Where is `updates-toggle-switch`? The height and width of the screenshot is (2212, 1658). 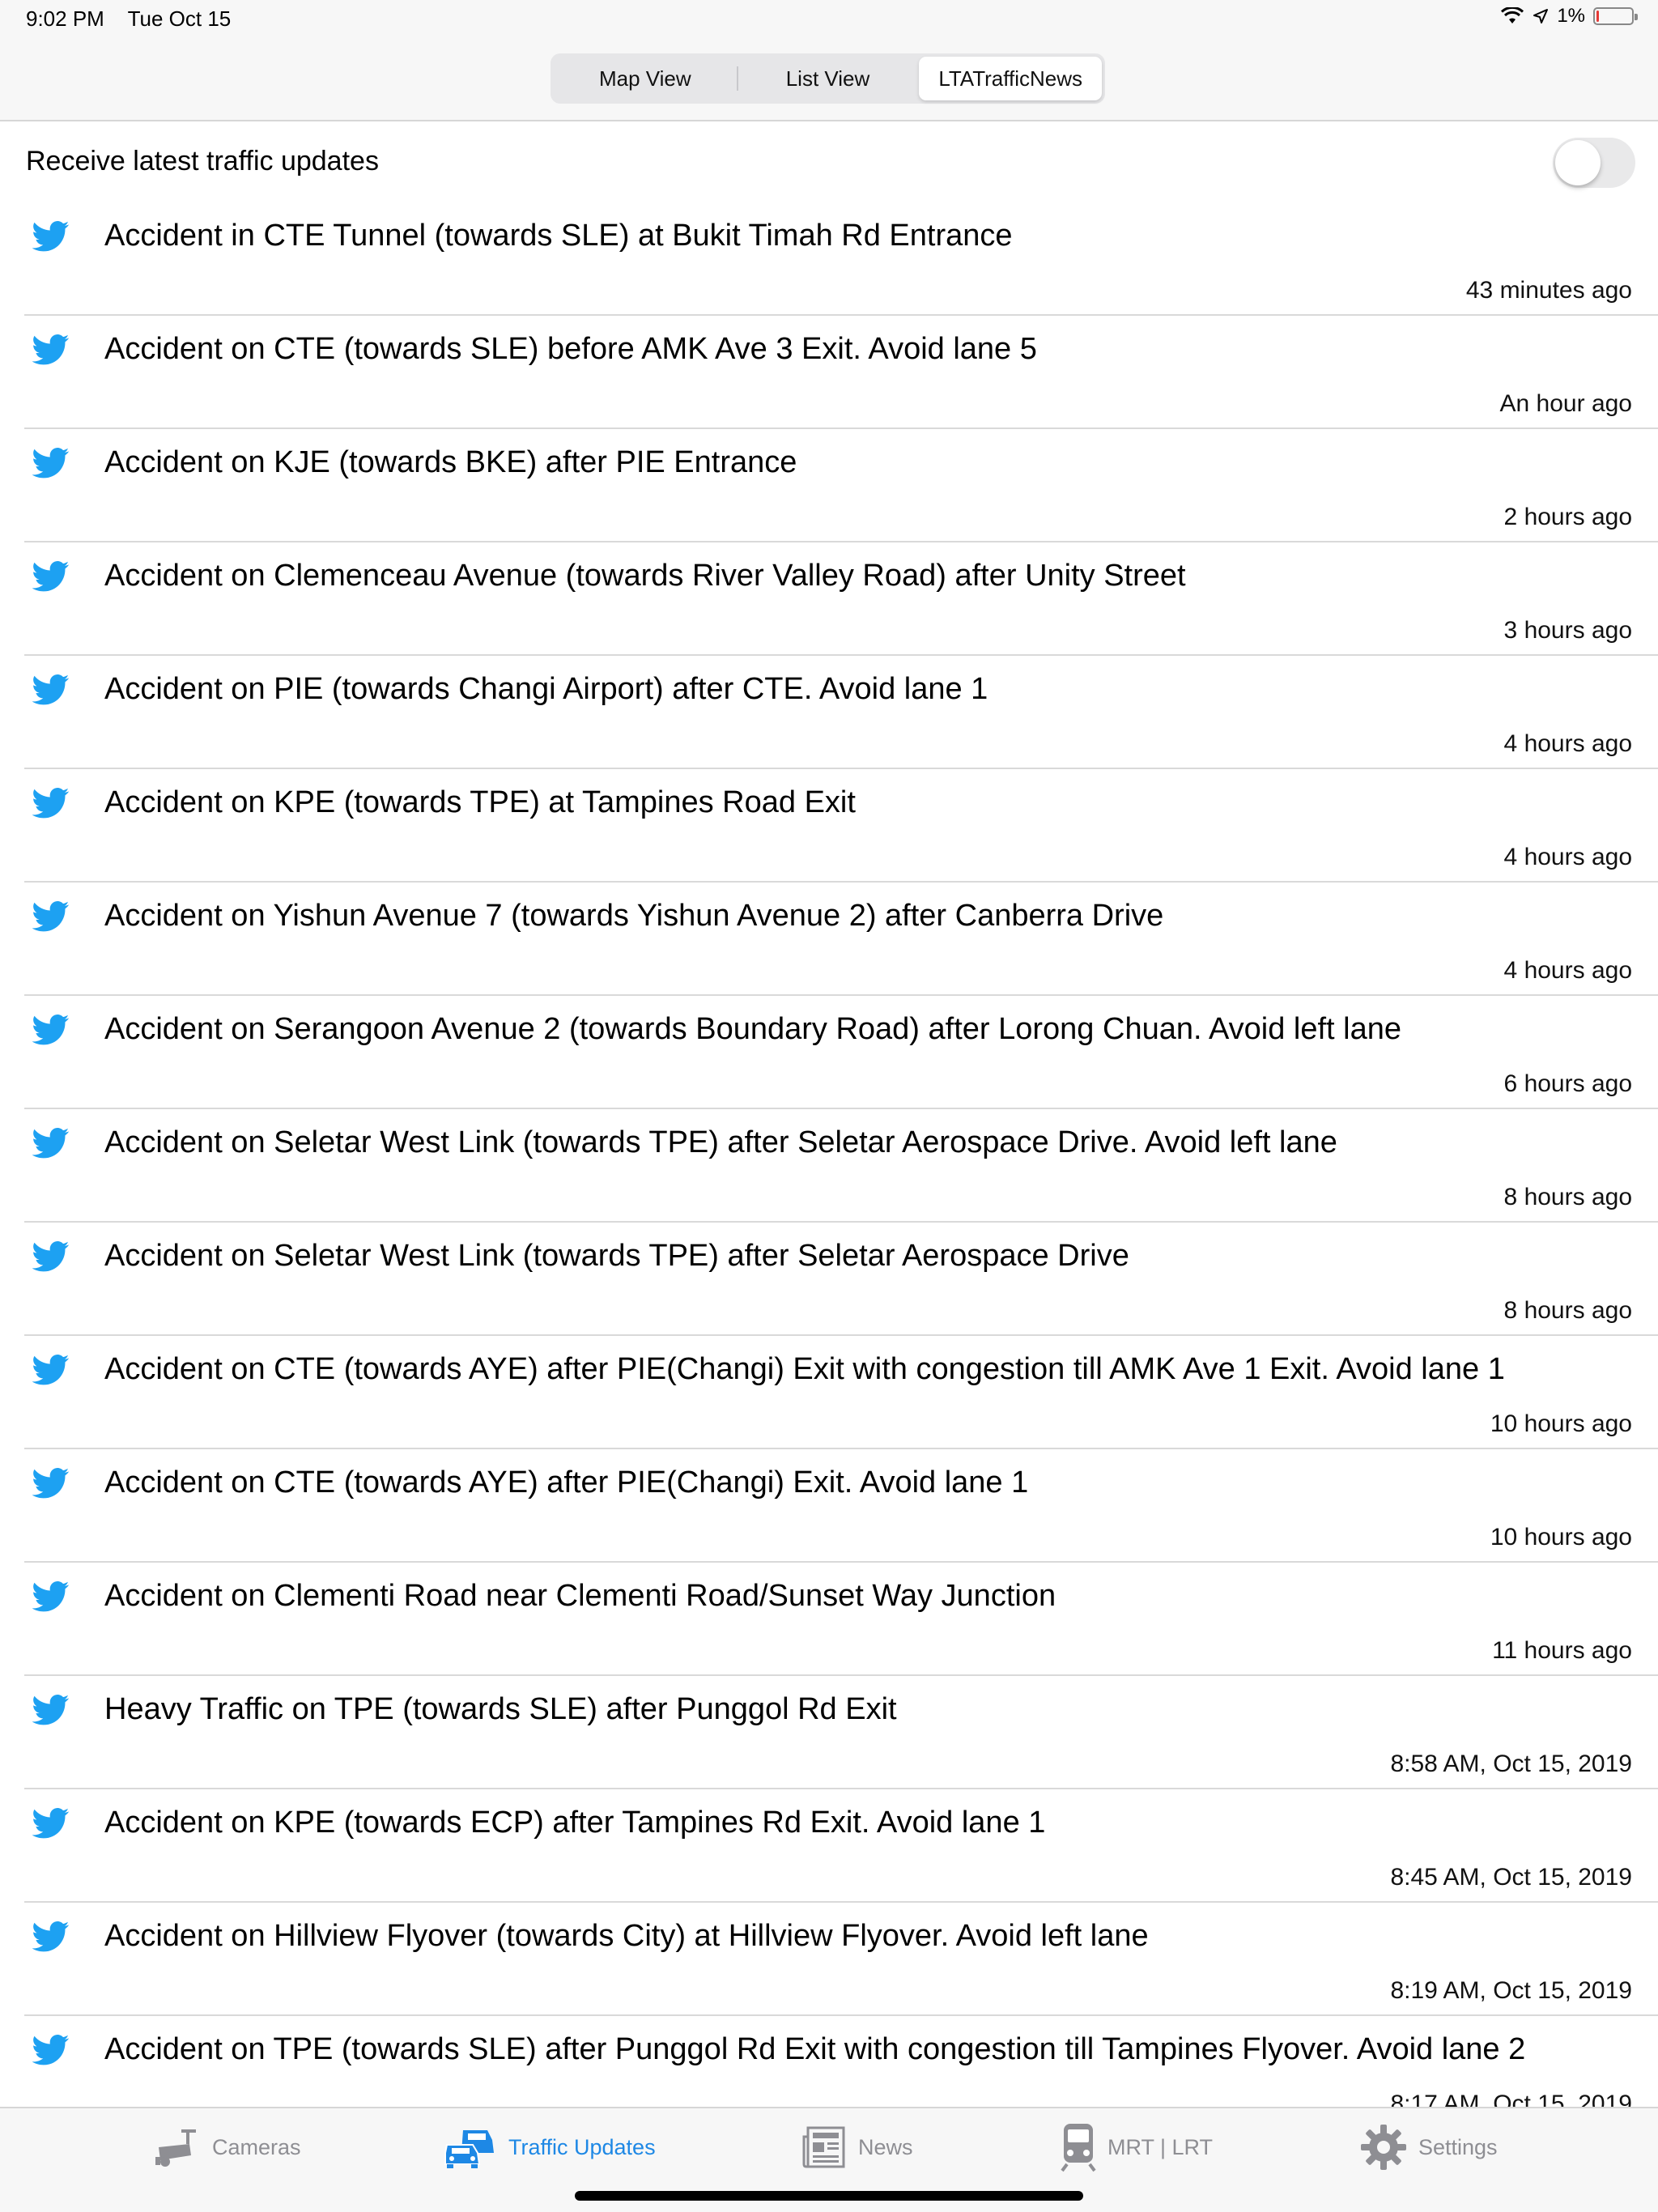
updates-toggle-switch is located at coordinates (1594, 163).